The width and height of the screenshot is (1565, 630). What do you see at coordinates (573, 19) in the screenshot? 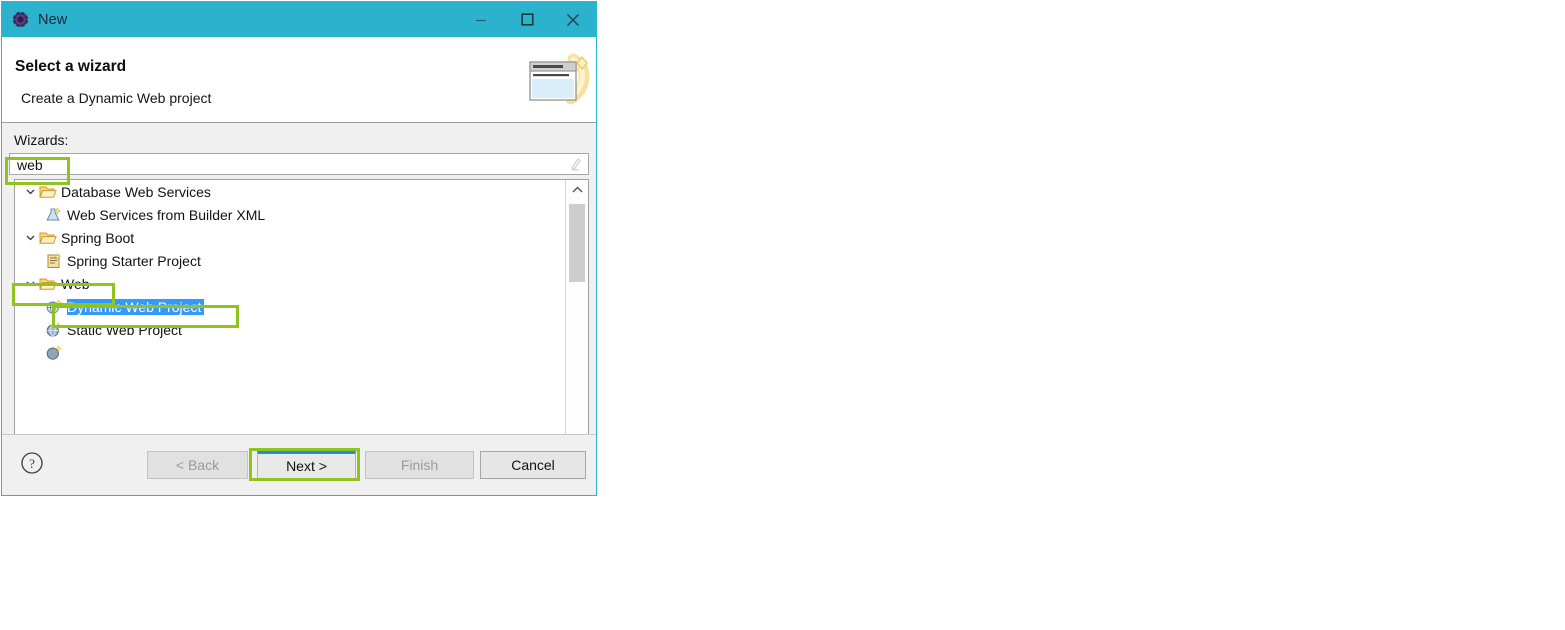
I see `close-button` at bounding box center [573, 19].